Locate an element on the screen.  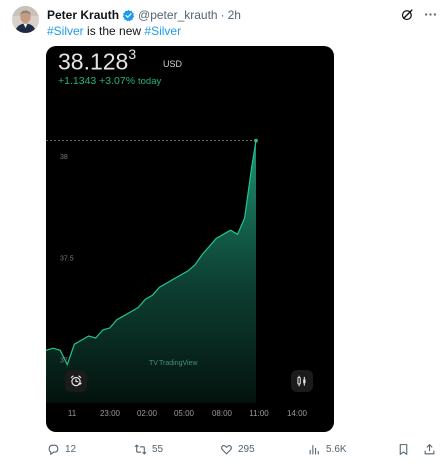
share-icon is located at coordinates (429, 448).